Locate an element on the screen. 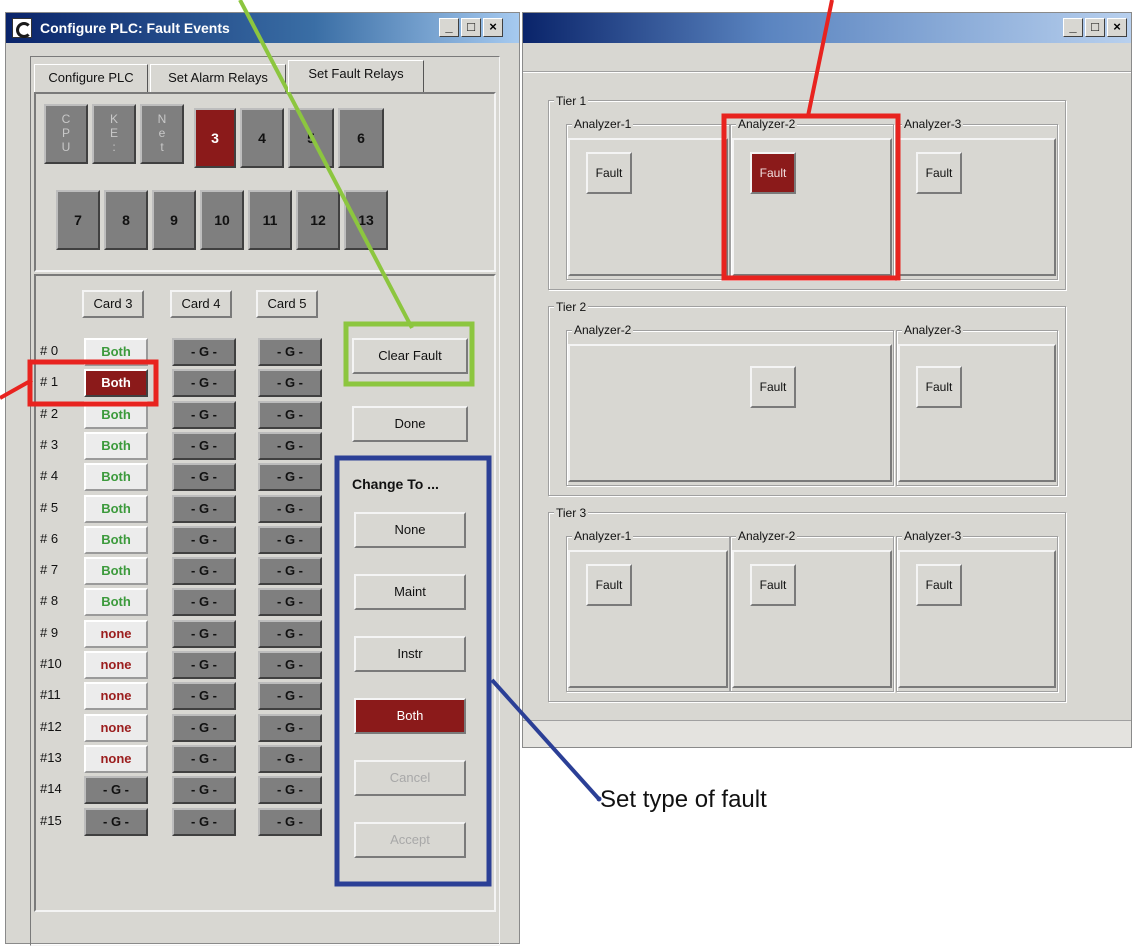  tier3-analyzer-3-label: Analyzer-3 is located at coordinates (933, 536).